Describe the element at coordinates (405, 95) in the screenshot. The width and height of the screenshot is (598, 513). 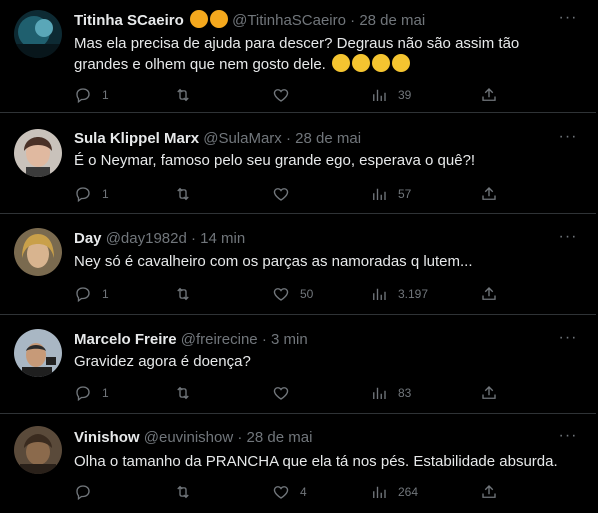
I see `views-count: 39` at that location.